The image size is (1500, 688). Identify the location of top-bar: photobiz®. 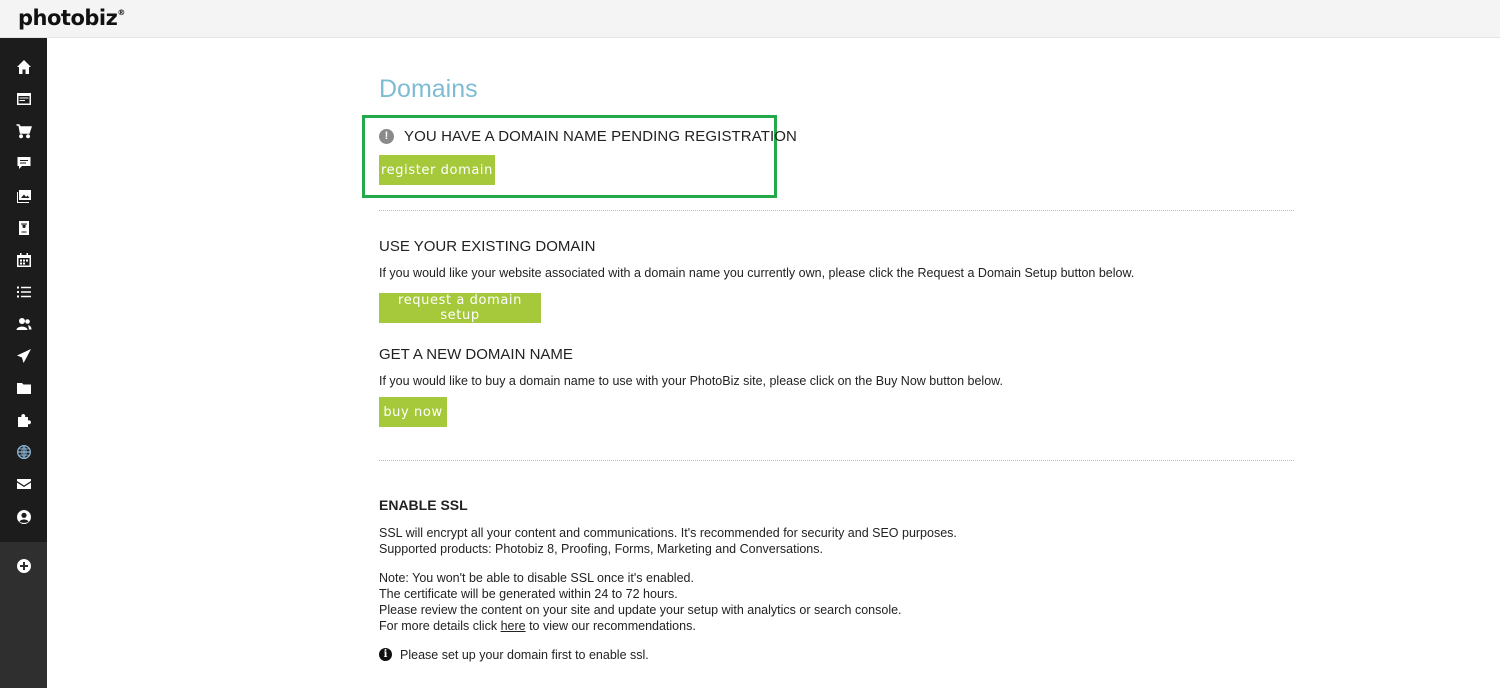
(750, 19).